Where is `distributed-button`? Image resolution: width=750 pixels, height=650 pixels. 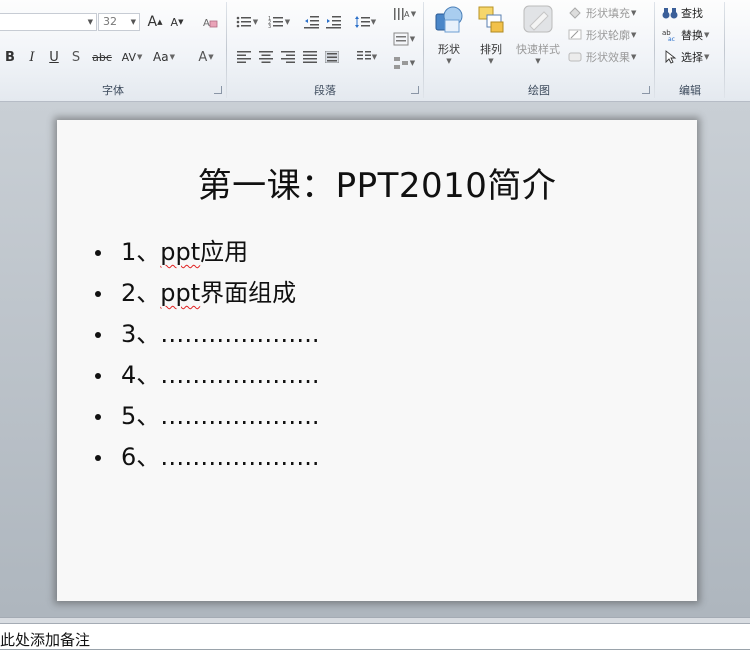 distributed-button is located at coordinates (332, 57).